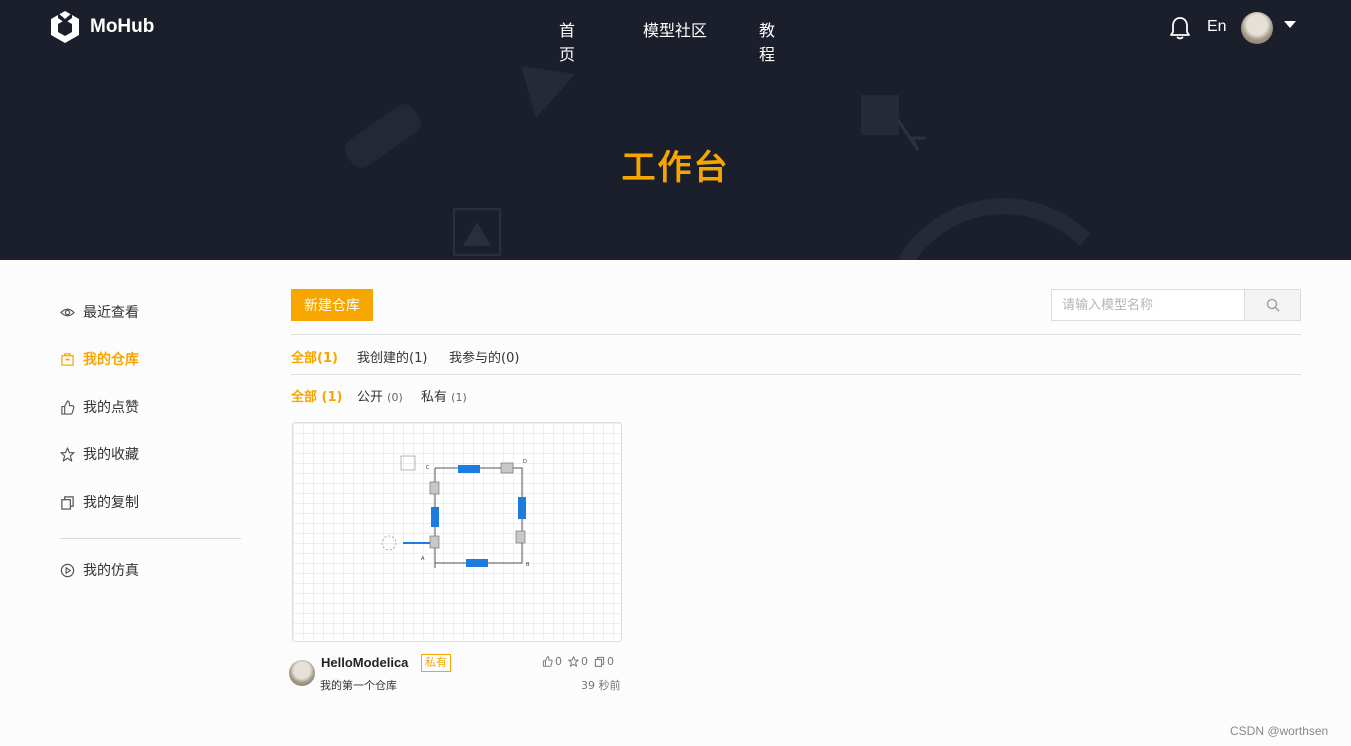 Image resolution: width=1351 pixels, height=746 pixels. What do you see at coordinates (67, 312) in the screenshot?
I see `eye-icon` at bounding box center [67, 312].